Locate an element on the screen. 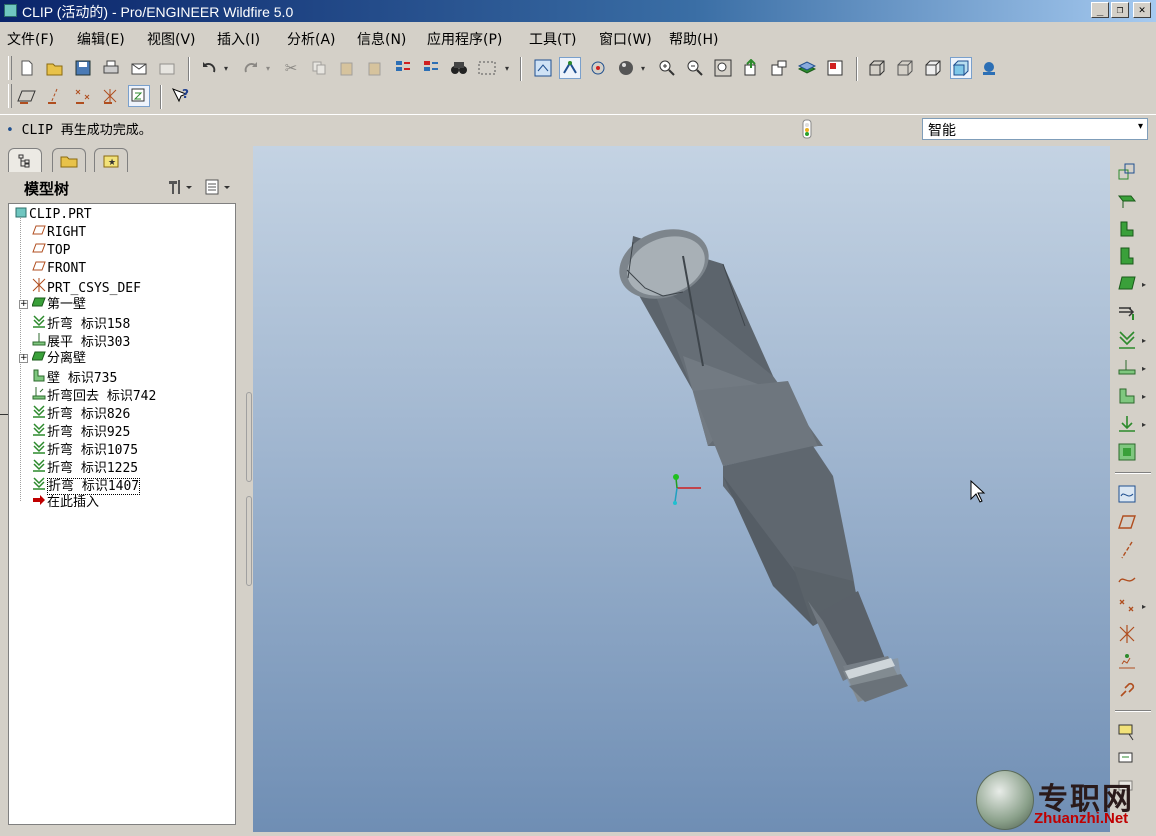 This screenshot has width=1156, height=836. planar-wall-icon is located at coordinates (1127, 284).